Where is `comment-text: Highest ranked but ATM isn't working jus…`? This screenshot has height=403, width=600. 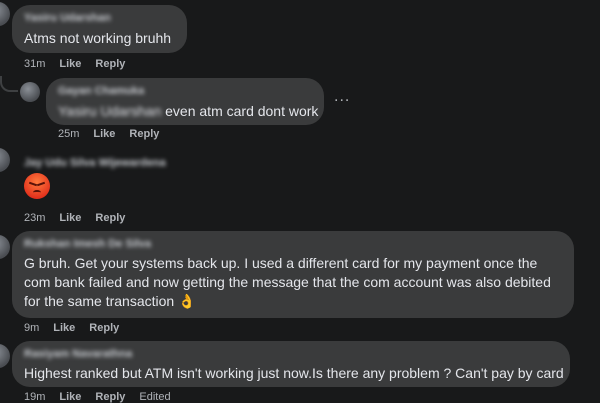
comment-text: Highest ranked but ATM isn't working jus… is located at coordinates (294, 373).